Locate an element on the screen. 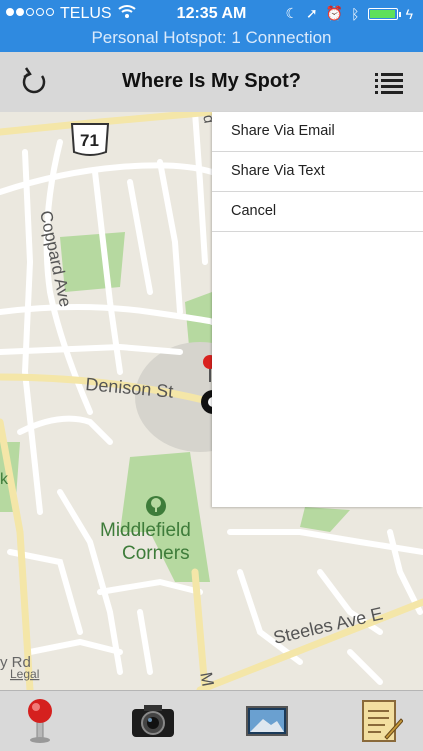 The width and height of the screenshot is (423, 751). page-title: Where Is My Spot? is located at coordinates (211, 81).